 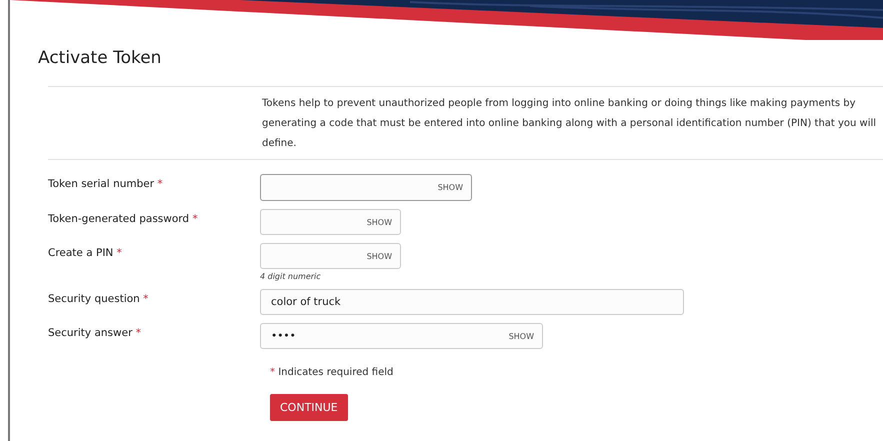 I want to click on input-field: color of truck, so click(x=472, y=302).